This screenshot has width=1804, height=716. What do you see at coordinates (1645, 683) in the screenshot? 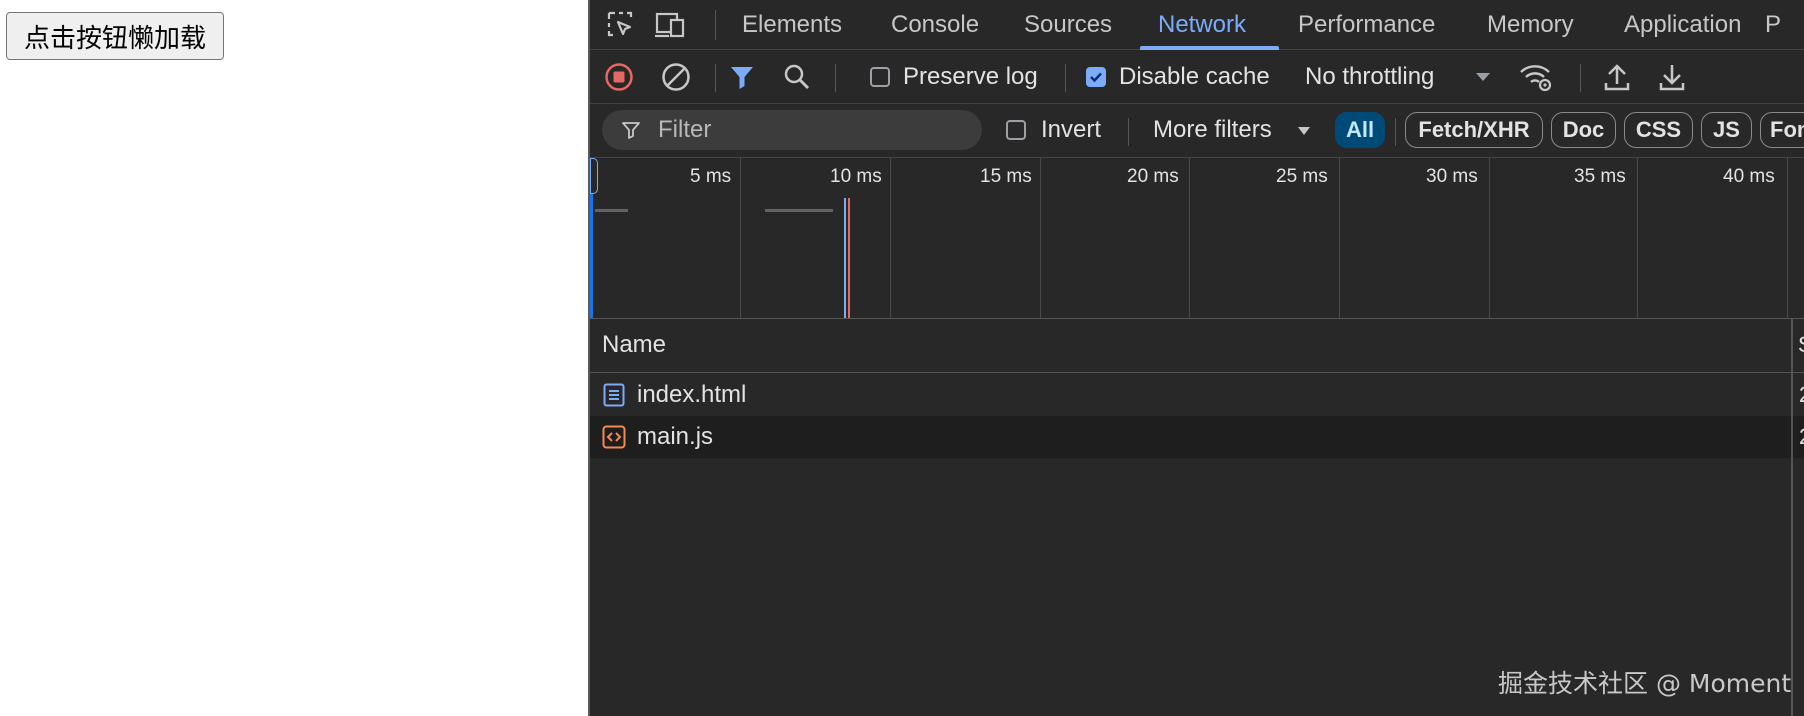
I see `watermark: 掘金技术社区 @ Moment` at bounding box center [1645, 683].